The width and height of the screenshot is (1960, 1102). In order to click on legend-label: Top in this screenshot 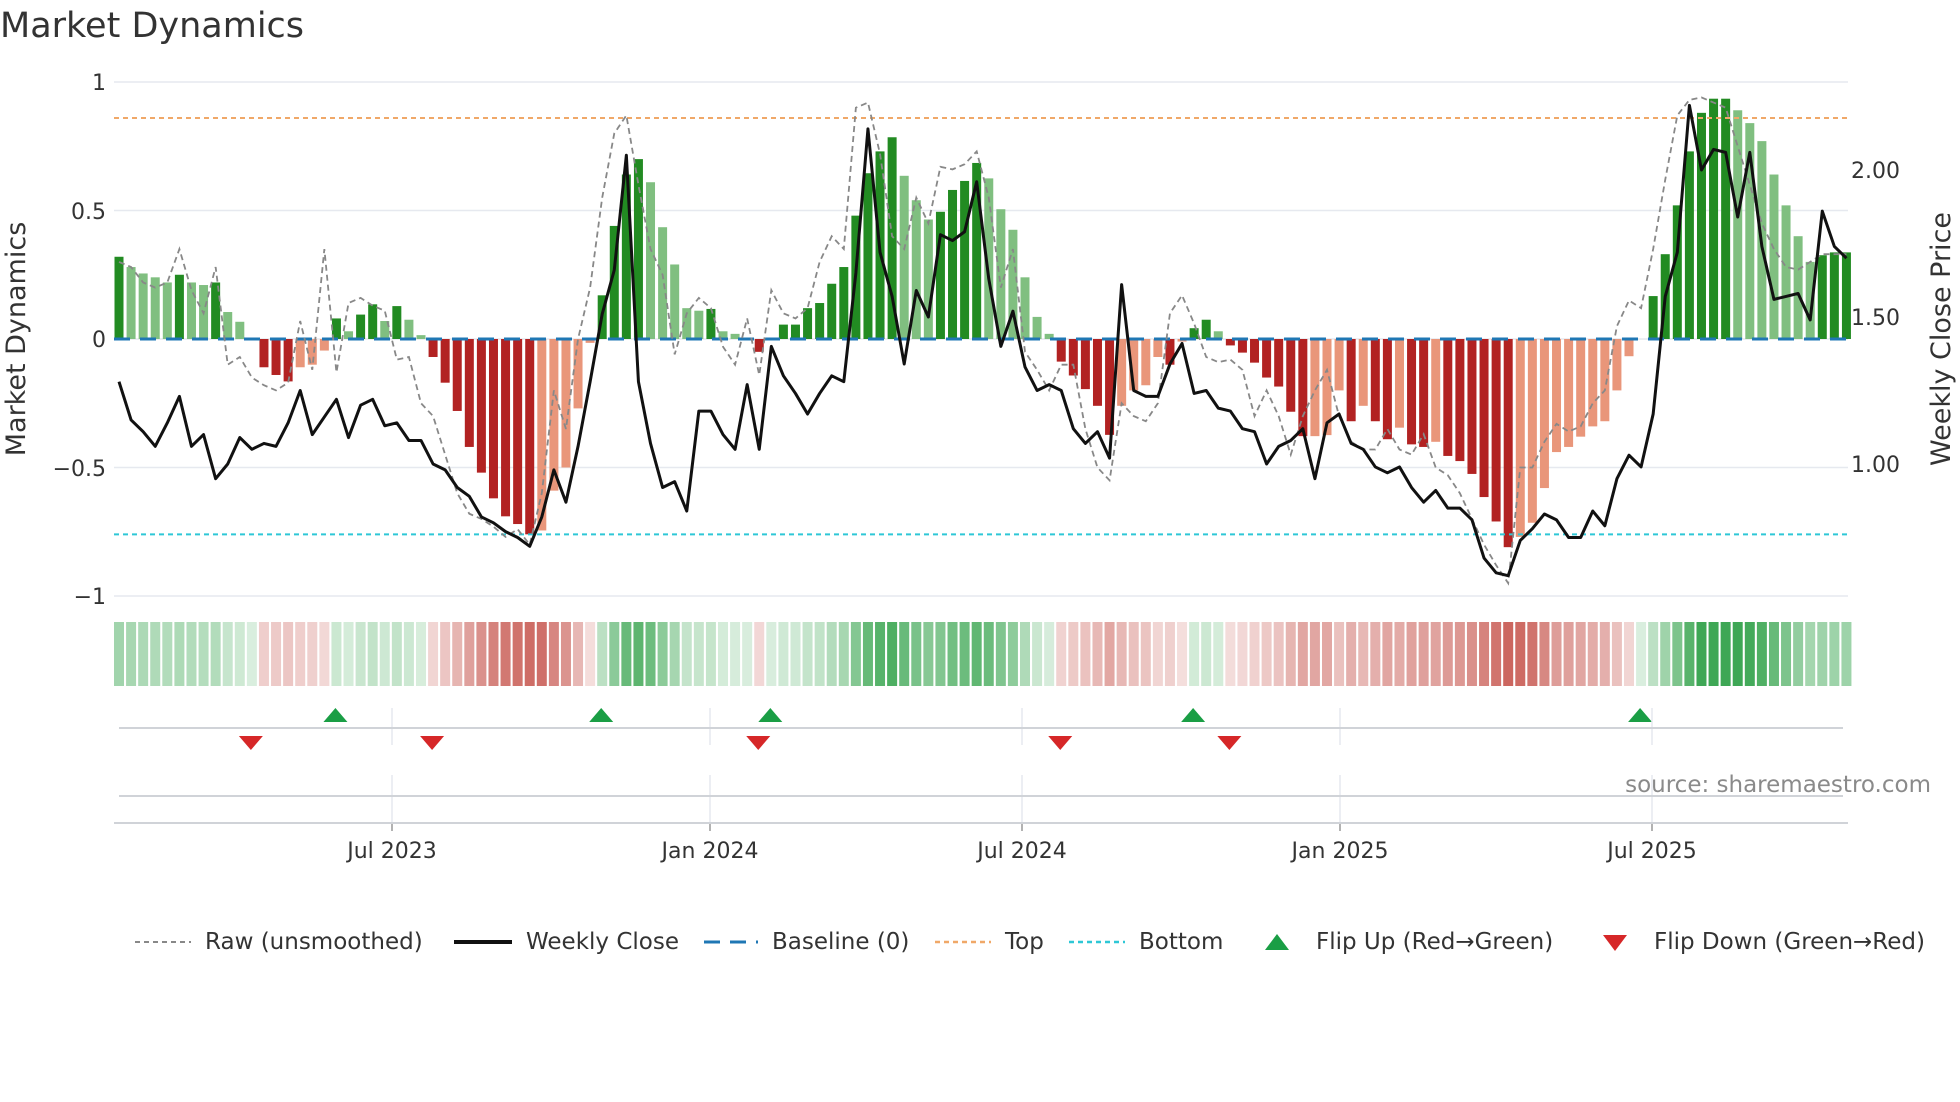, I will do `click(1024, 942)`.